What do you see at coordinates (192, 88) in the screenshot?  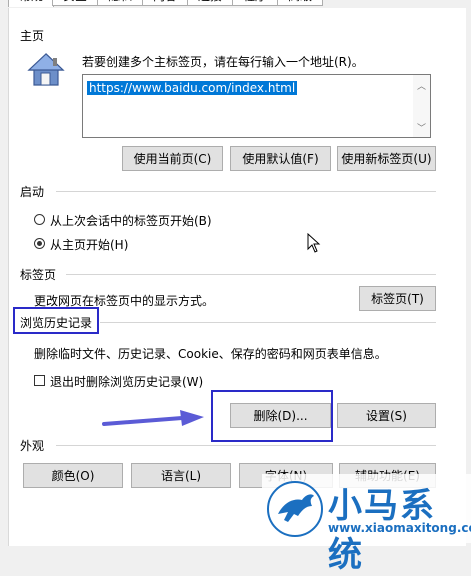 I see `homepage-url-text: https://www.baidu.com/index.html` at bounding box center [192, 88].